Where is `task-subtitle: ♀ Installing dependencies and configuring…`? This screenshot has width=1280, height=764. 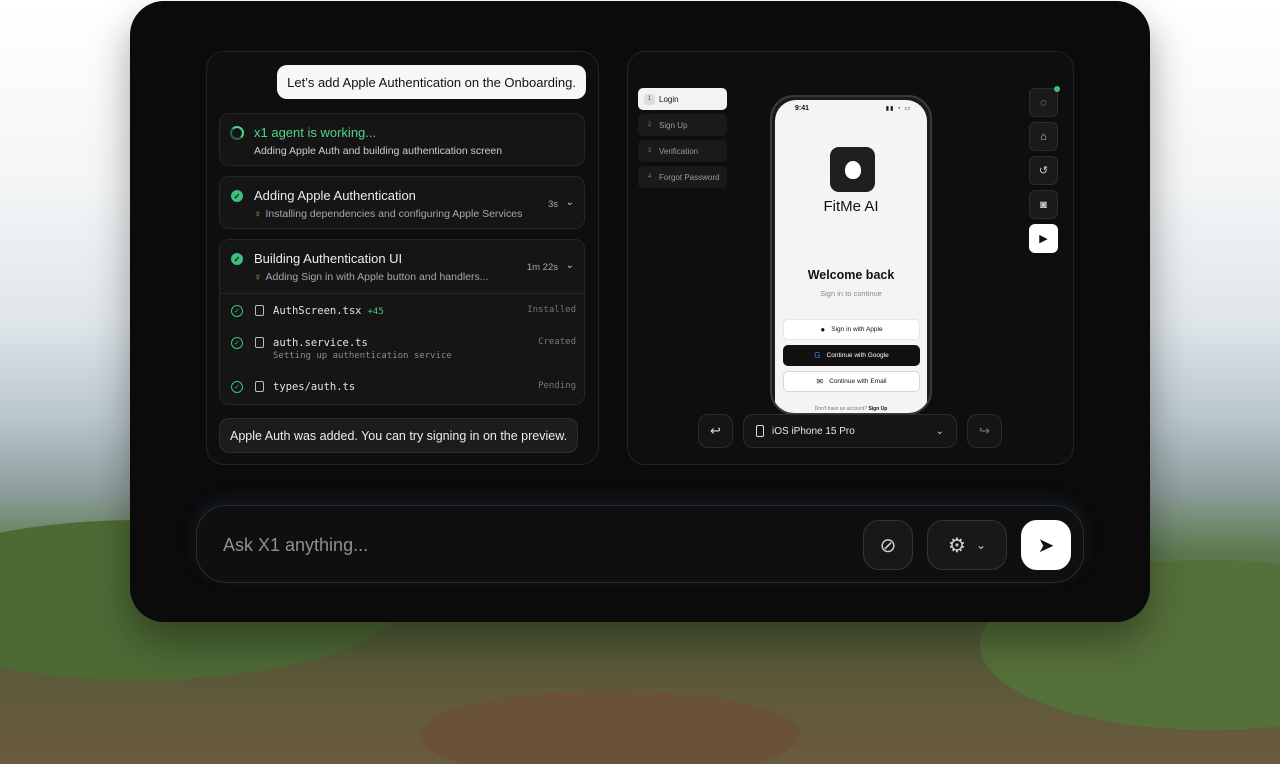 task-subtitle: ♀ Installing dependencies and configuring… is located at coordinates (388, 214).